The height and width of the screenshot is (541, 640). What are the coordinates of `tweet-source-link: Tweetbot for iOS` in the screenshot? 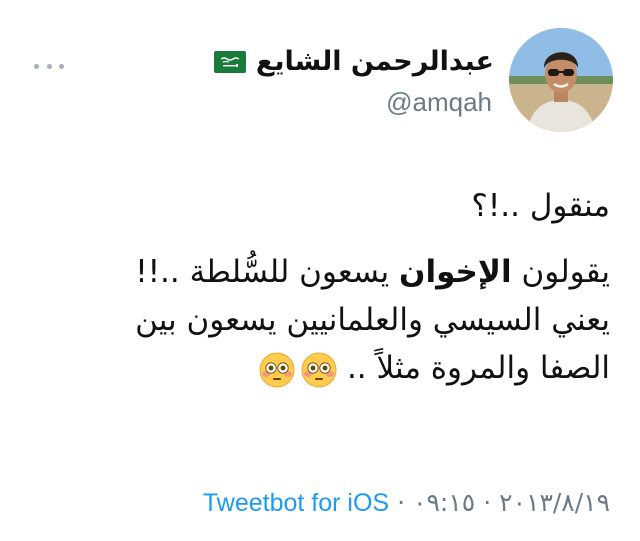 It's located at (296, 503).